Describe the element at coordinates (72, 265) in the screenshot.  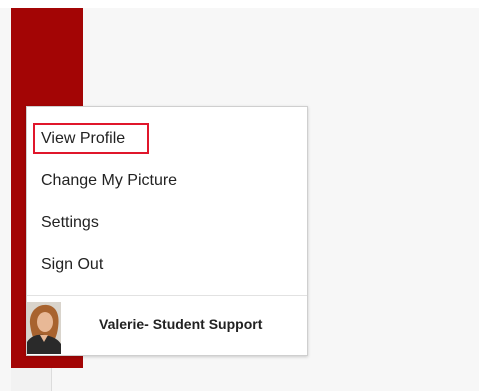
I see `menu-item-sign-out: Sign Out` at that location.